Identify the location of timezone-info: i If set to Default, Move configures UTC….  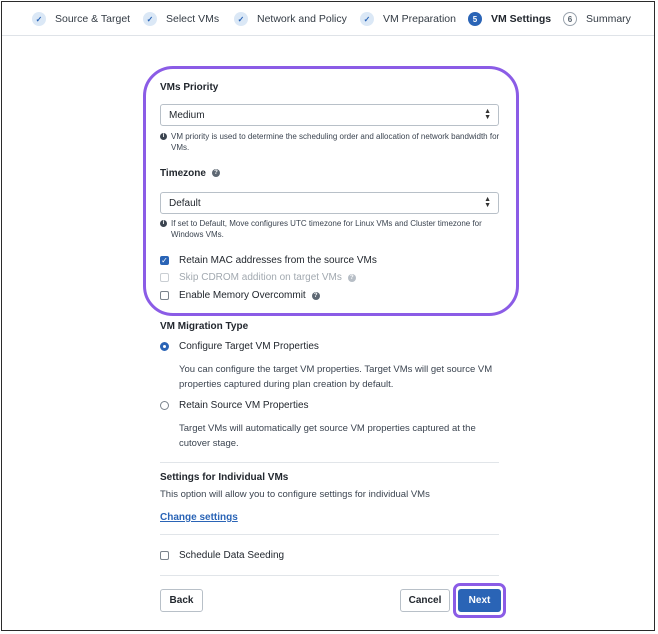
(330, 229).